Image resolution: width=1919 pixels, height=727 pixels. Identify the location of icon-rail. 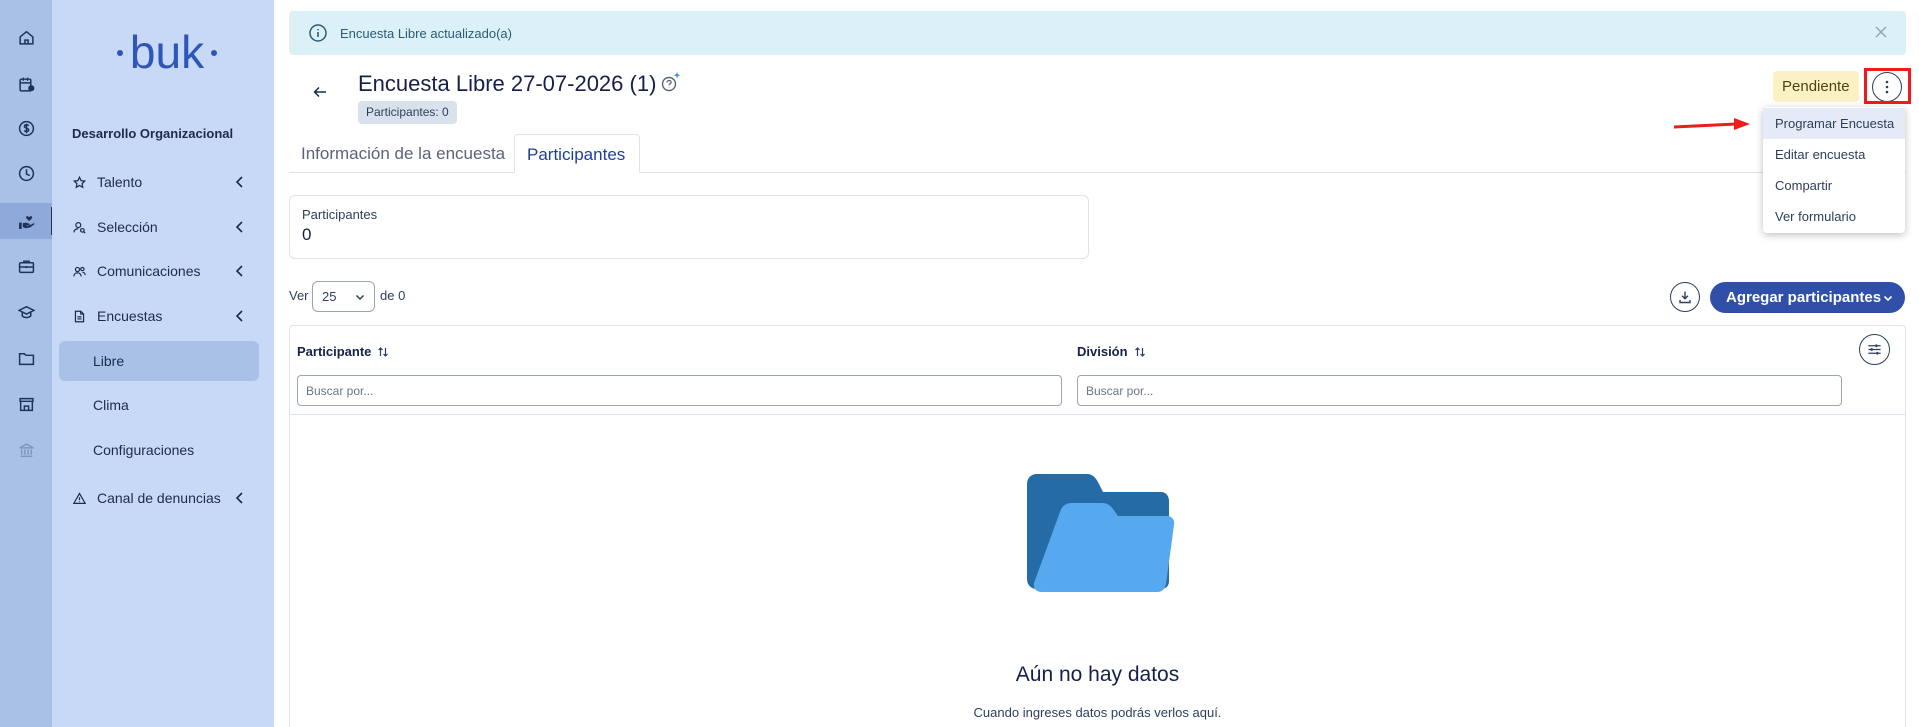
(26, 363).